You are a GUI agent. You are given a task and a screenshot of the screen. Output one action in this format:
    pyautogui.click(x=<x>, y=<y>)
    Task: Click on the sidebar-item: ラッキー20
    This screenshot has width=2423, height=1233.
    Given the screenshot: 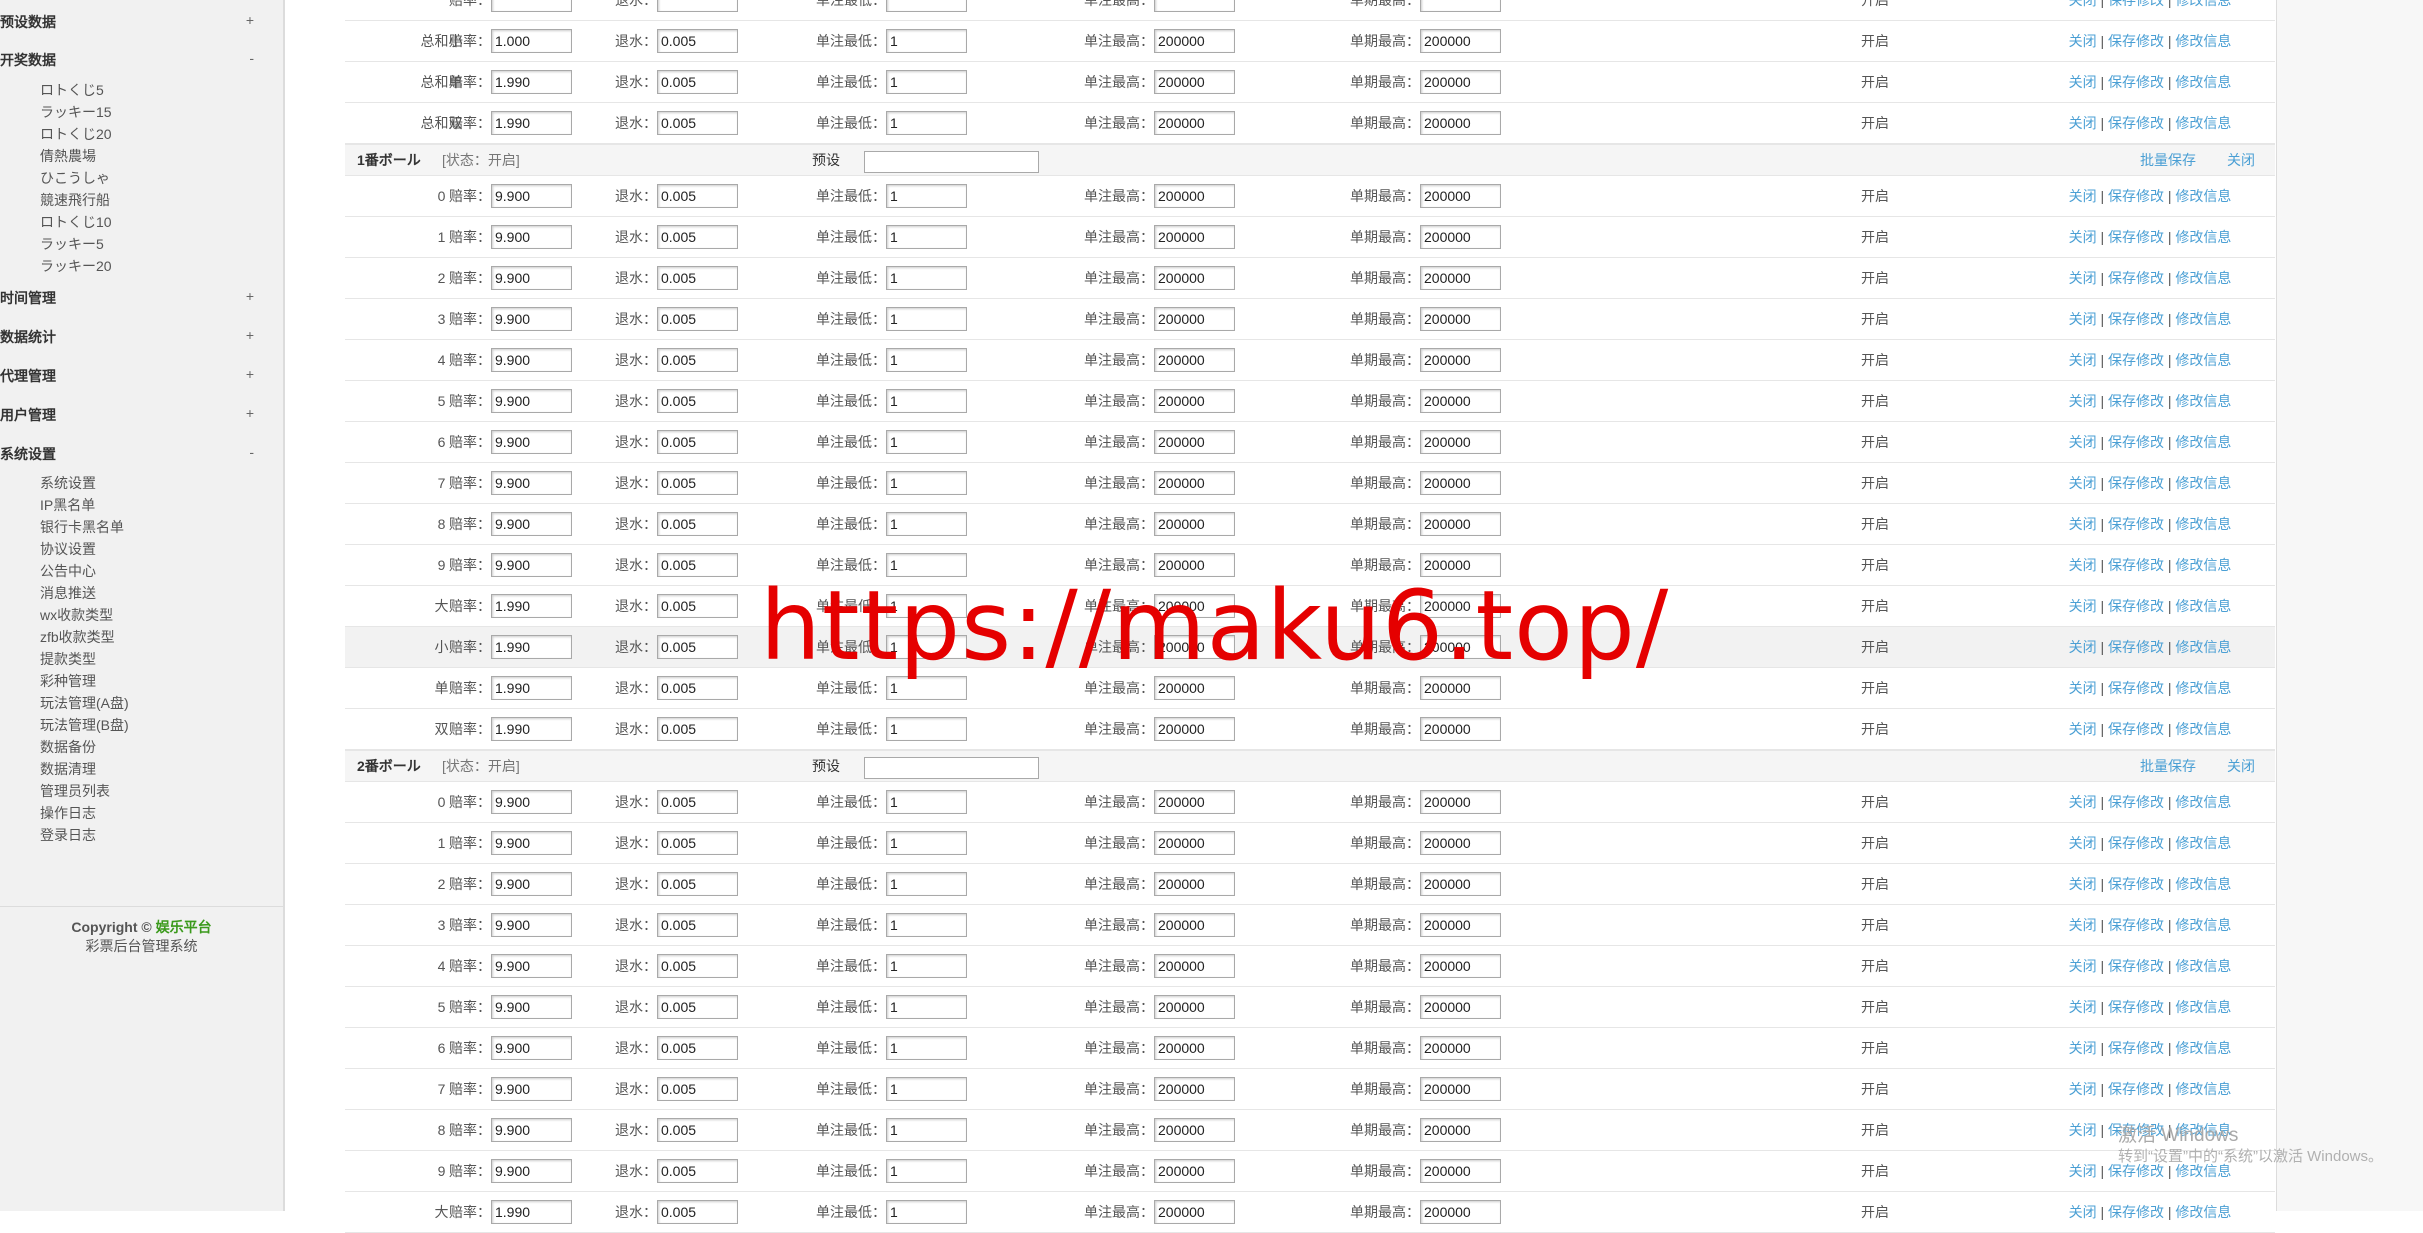 What is the action you would take?
    pyautogui.click(x=76, y=266)
    